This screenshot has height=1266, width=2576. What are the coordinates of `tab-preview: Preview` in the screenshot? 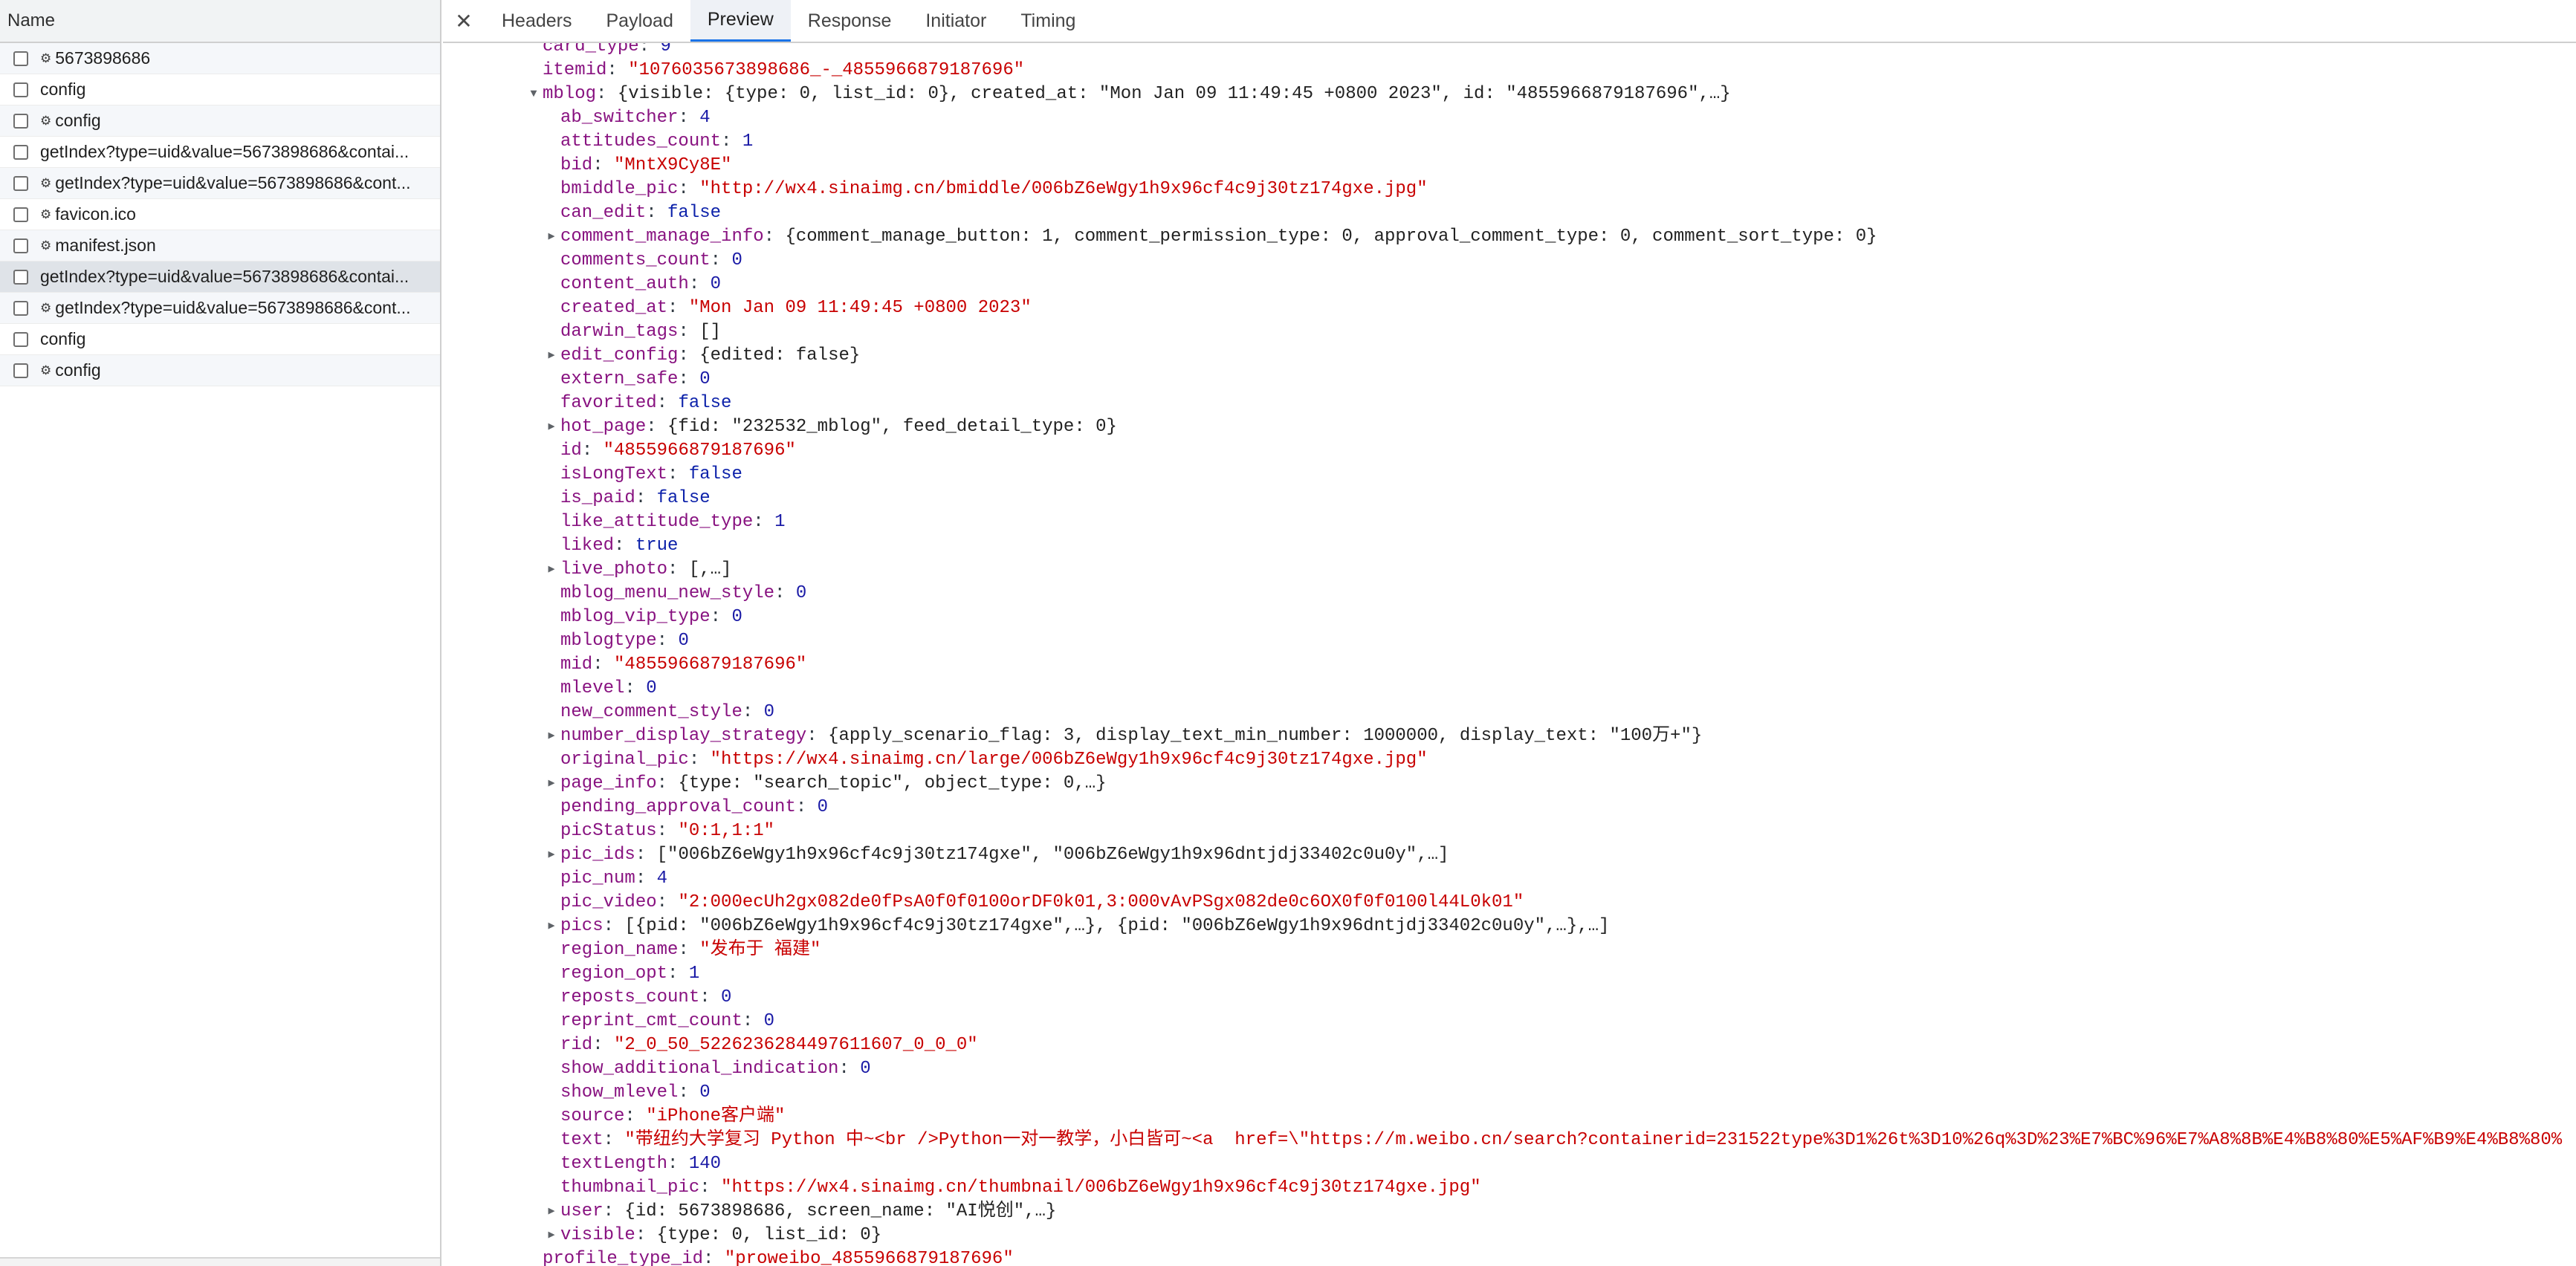 It's located at (740, 21).